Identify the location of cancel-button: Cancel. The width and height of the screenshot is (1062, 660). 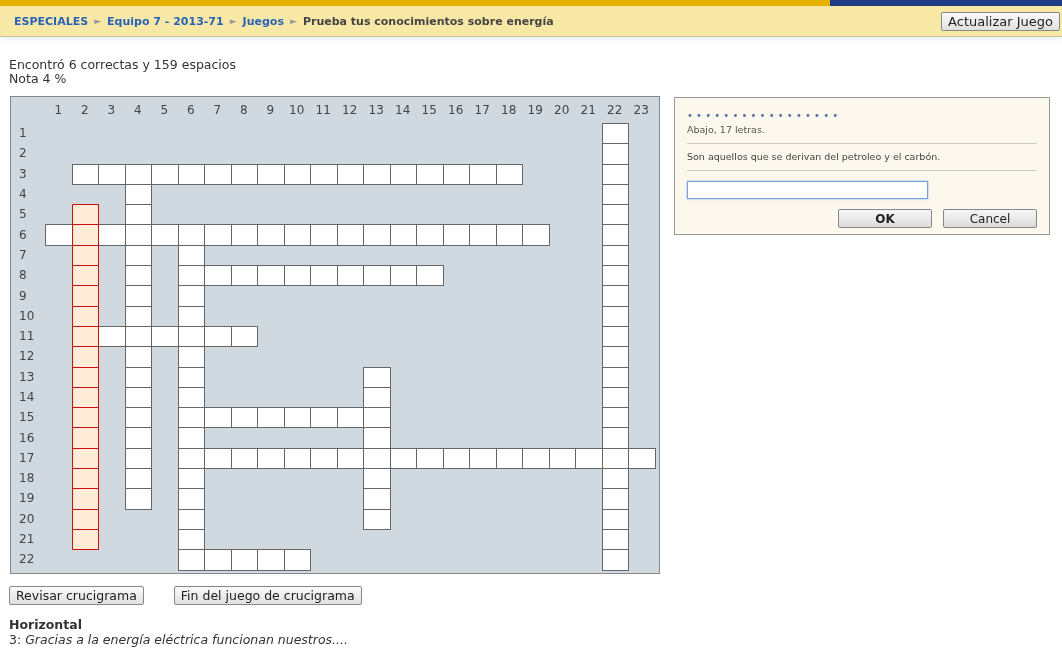
(990, 218).